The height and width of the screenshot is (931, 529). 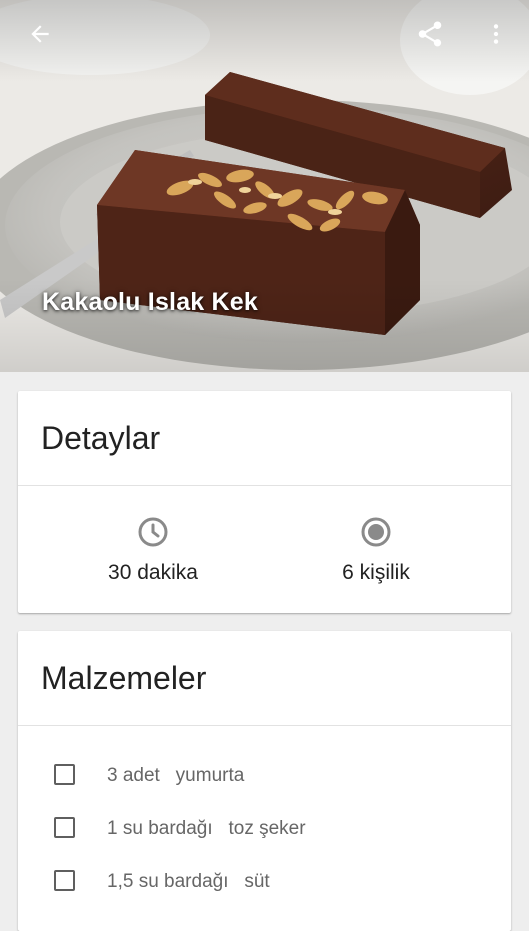 What do you see at coordinates (153, 532) in the screenshot?
I see `clock-icon` at bounding box center [153, 532].